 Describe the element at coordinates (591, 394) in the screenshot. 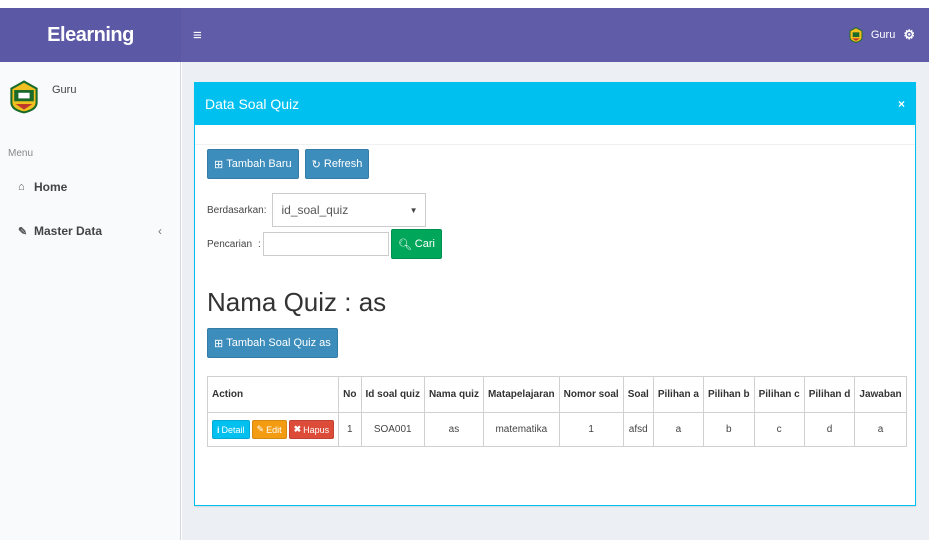

I see `column-header: Nomor soal` at that location.